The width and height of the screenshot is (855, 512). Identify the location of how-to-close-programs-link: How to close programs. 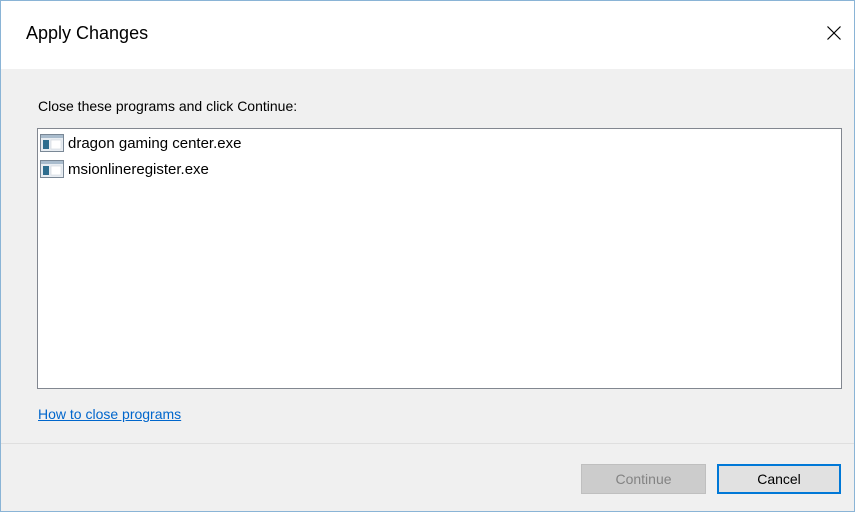
(109, 414).